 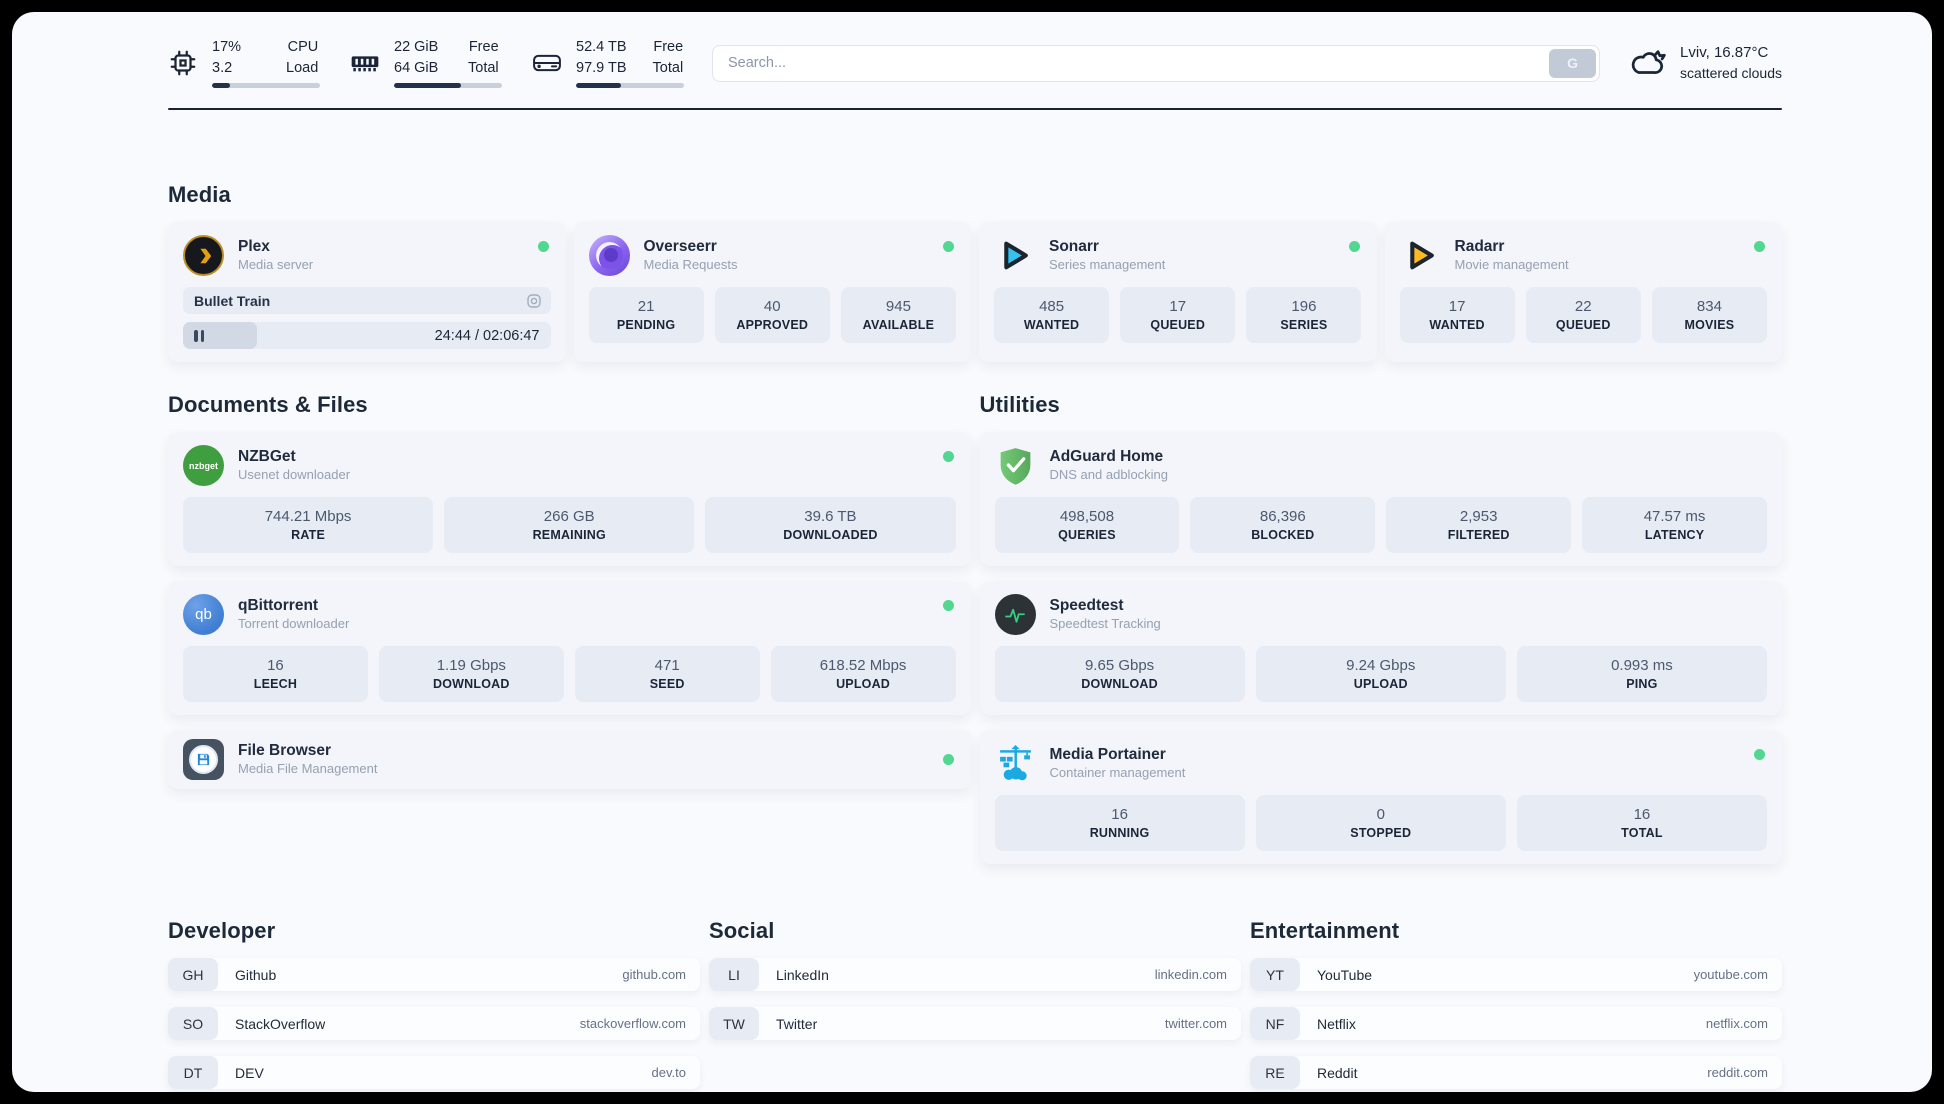 I want to click on link-abbr: TW, so click(x=734, y=1023).